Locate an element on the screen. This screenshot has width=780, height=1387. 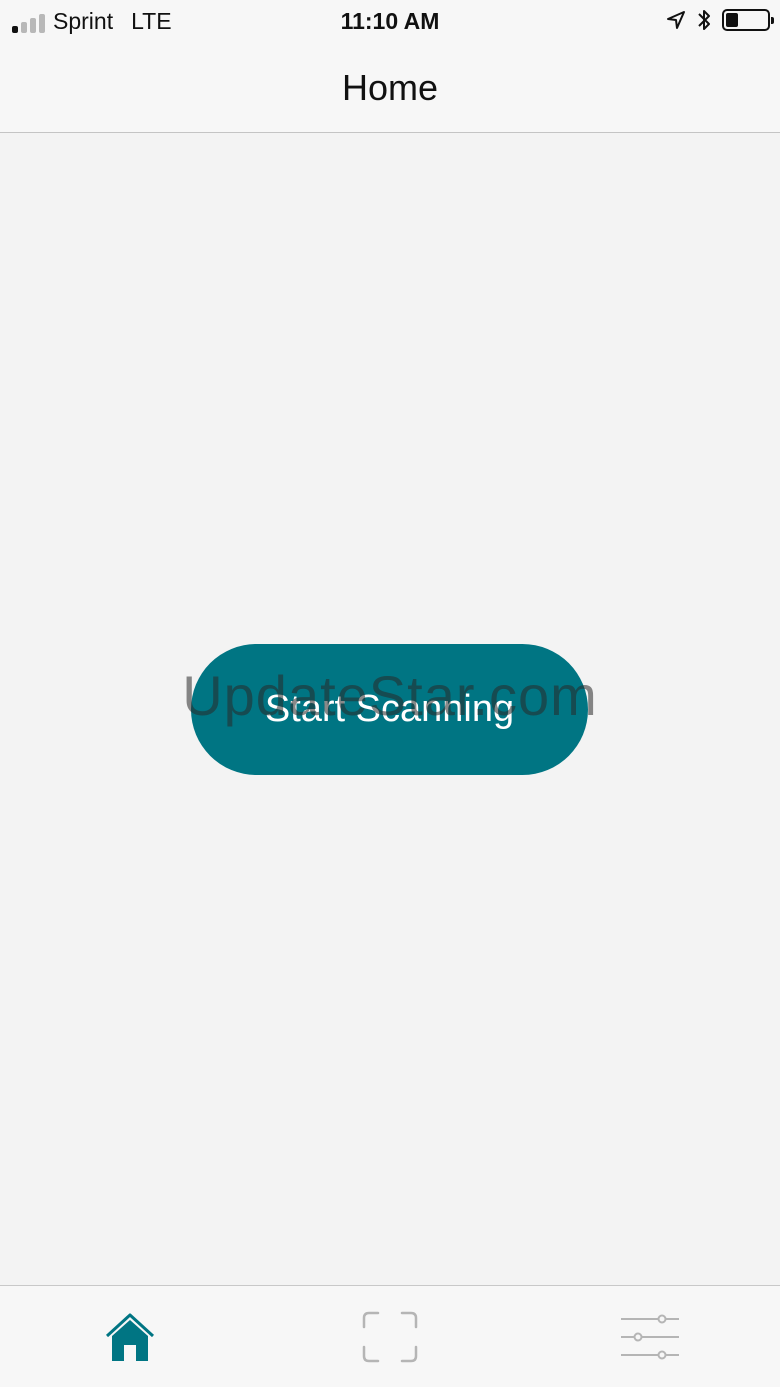
tab-home is located at coordinates (130, 1336).